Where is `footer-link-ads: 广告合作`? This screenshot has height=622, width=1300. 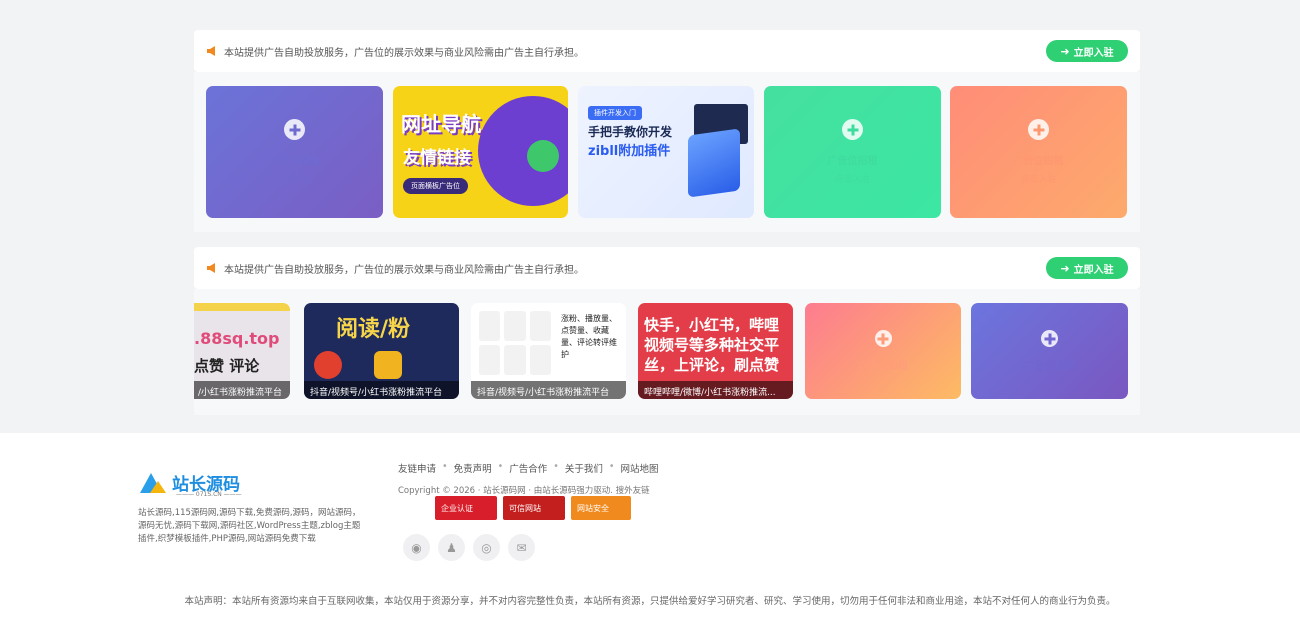
footer-link-ads: 广告合作 is located at coordinates (528, 468).